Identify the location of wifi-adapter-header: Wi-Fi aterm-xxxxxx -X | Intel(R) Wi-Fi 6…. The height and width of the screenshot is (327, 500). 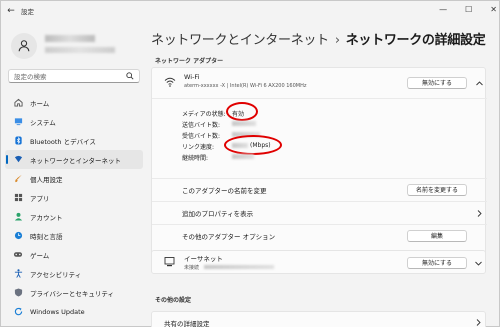
(319, 83).